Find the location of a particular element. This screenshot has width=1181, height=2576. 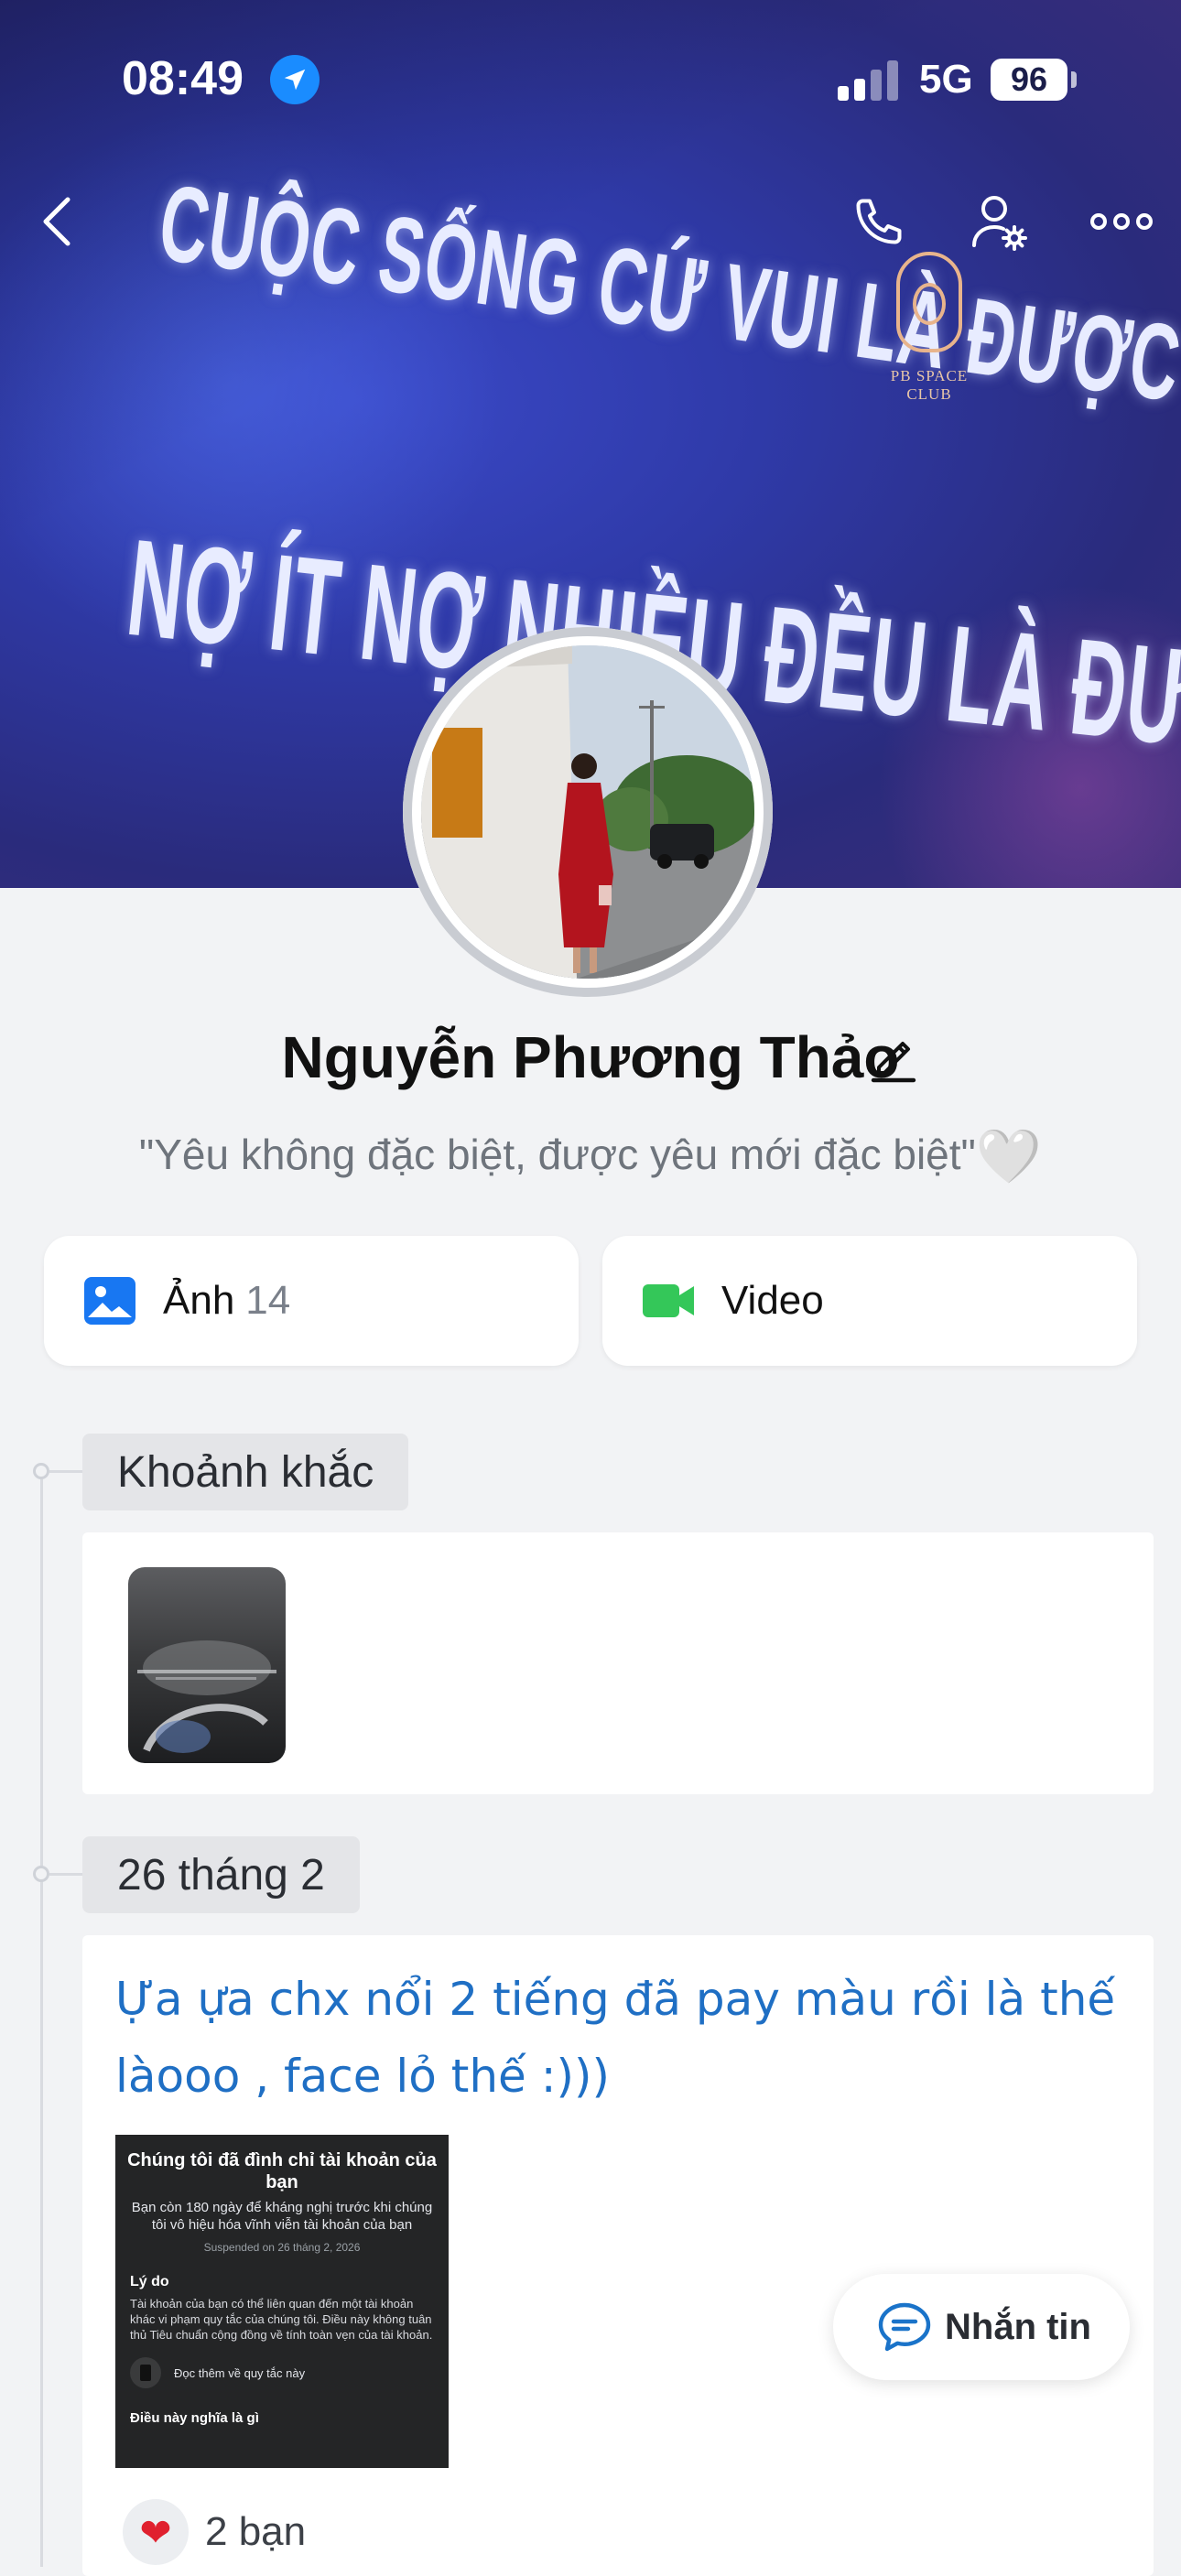

read-more-text: Đọc thêm về quy tắc này is located at coordinates (240, 2372).